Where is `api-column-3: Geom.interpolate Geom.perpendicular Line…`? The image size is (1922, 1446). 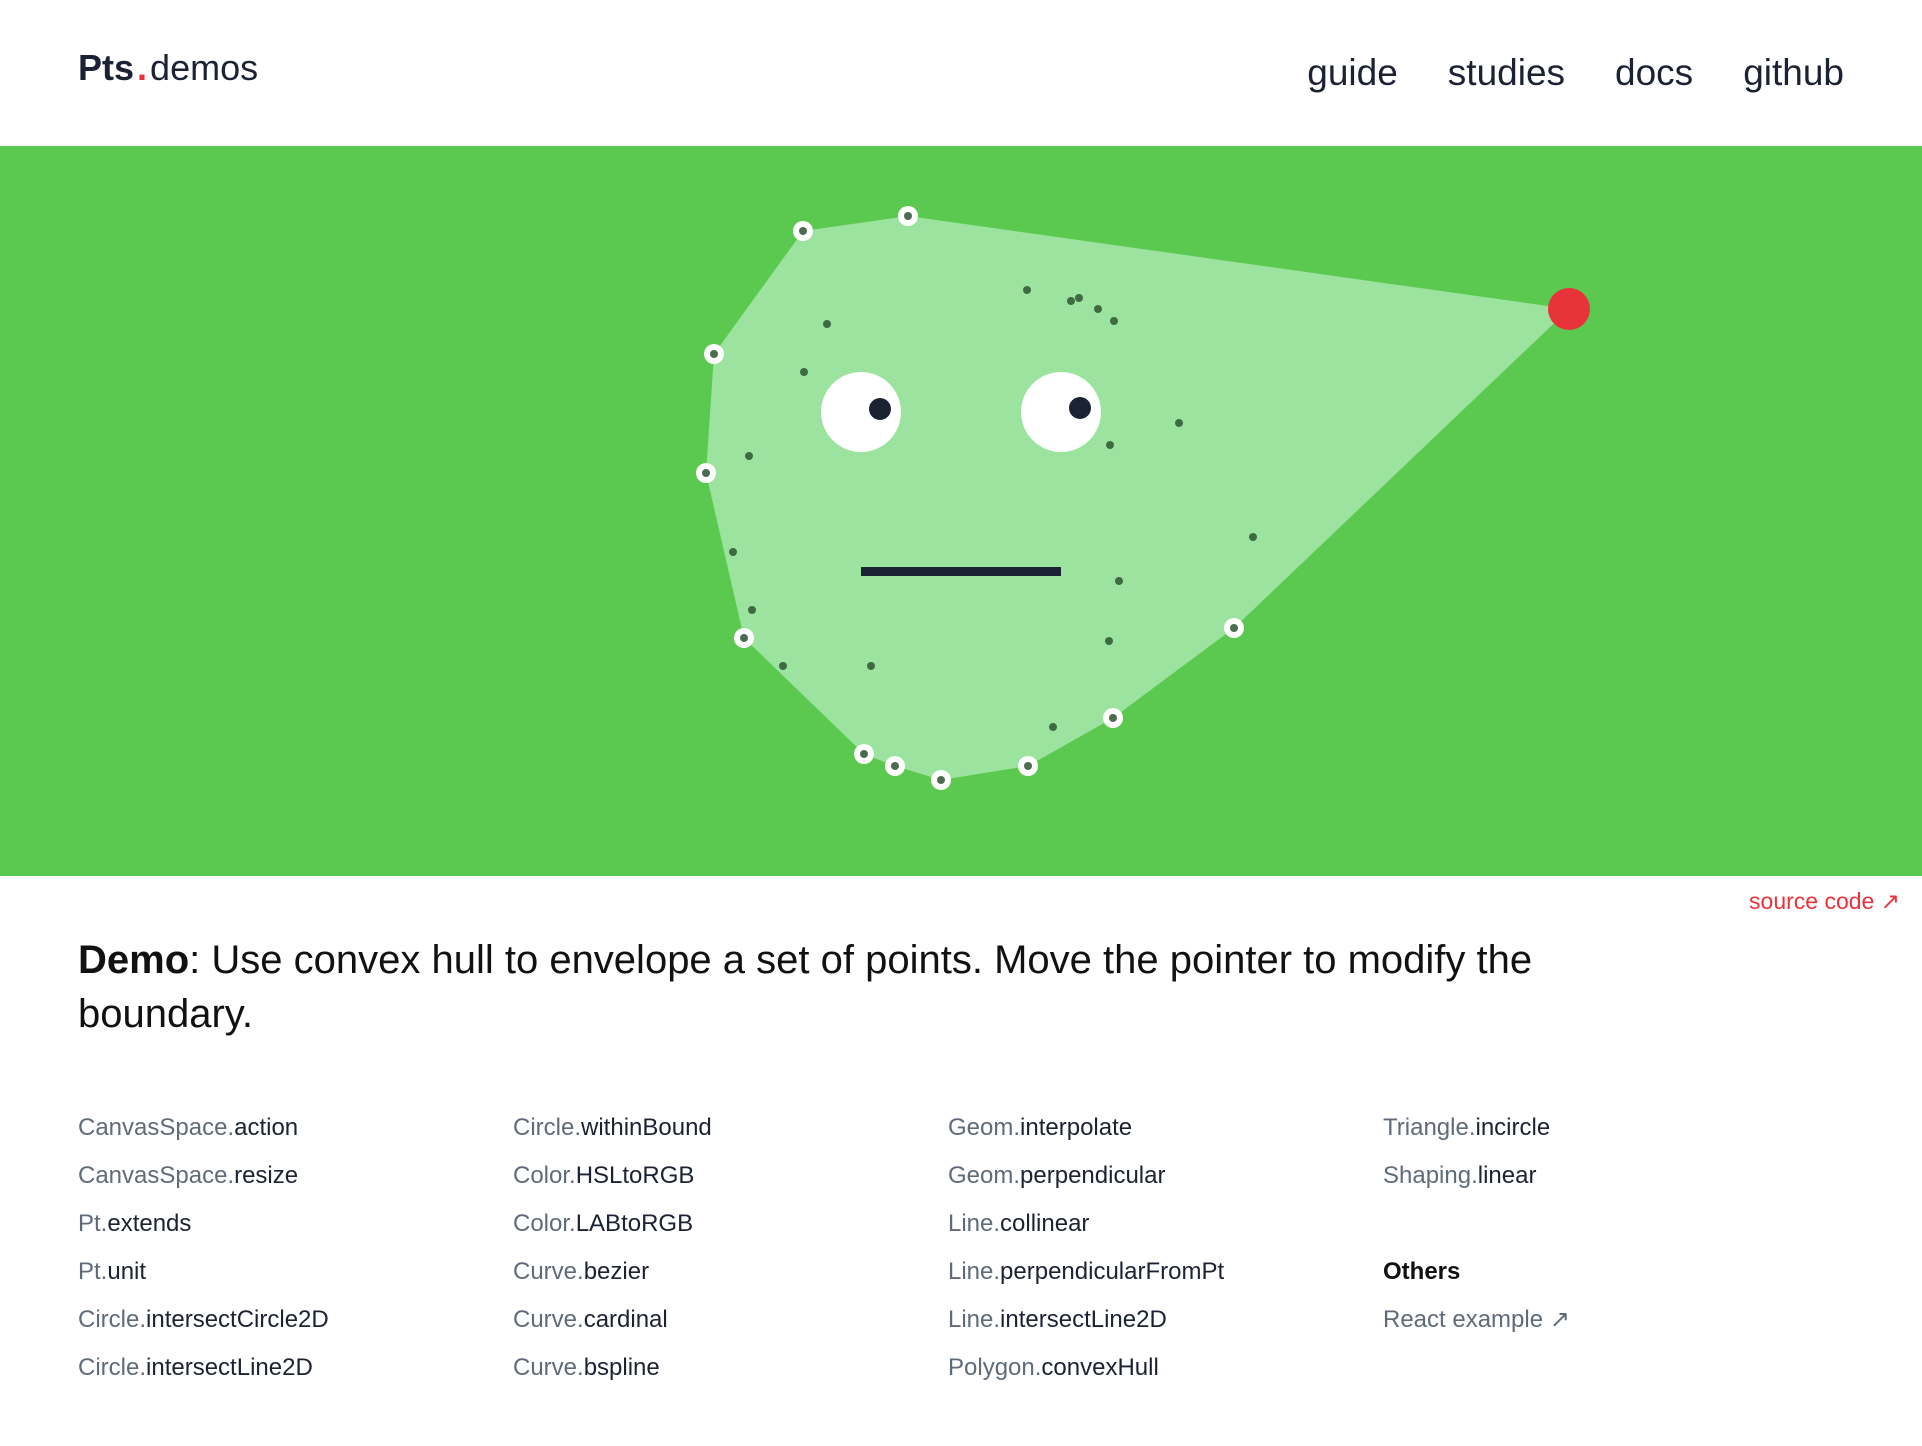
api-column-3: Geom.interpolate Geom.perpendicular Line… is located at coordinates (1158, 1252).